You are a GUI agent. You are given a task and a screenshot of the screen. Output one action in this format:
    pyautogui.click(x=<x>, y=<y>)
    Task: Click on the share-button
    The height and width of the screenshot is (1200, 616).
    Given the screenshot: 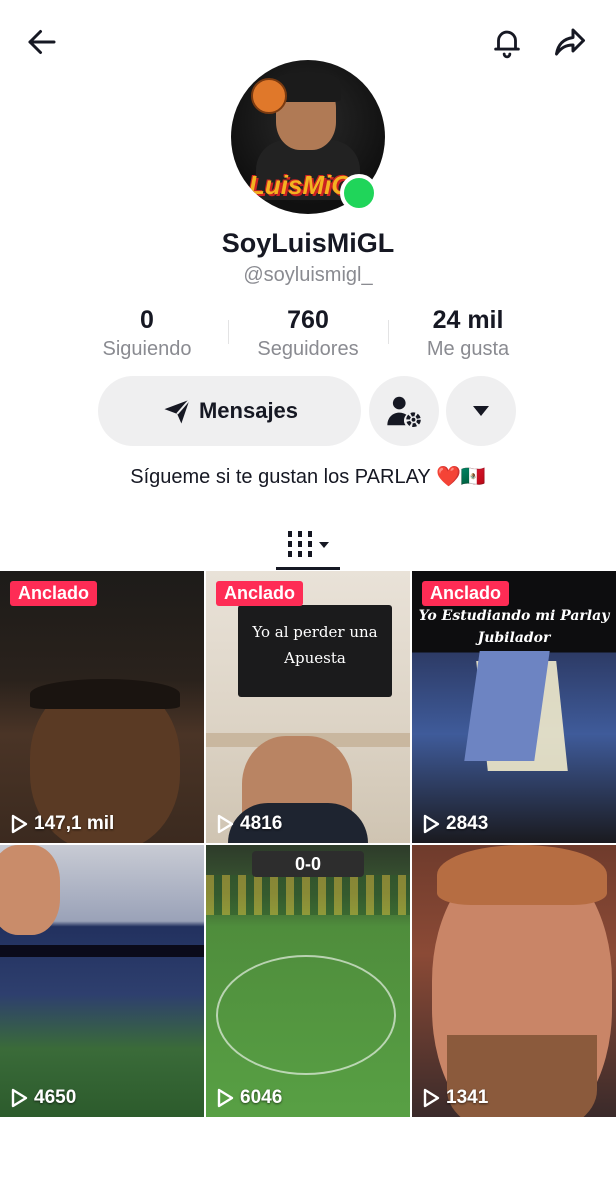 What is the action you would take?
    pyautogui.click(x=570, y=42)
    